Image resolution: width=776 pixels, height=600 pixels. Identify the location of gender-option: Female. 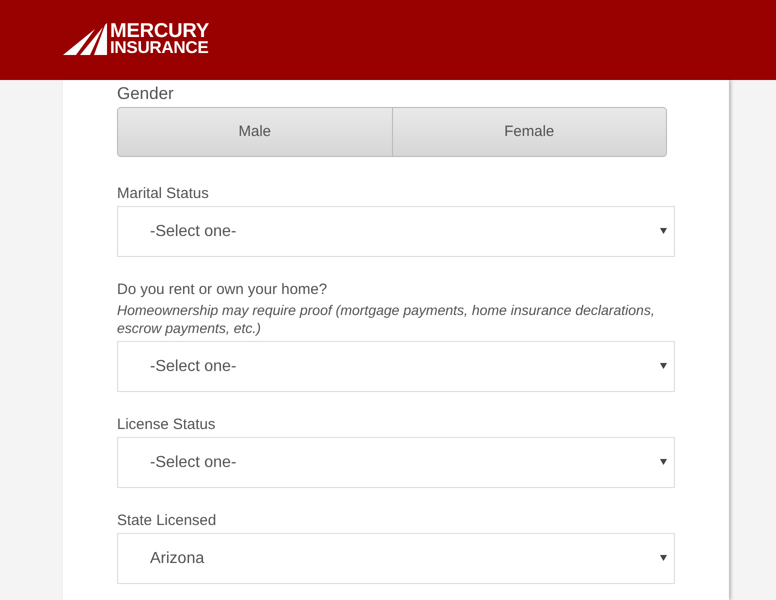
(529, 132).